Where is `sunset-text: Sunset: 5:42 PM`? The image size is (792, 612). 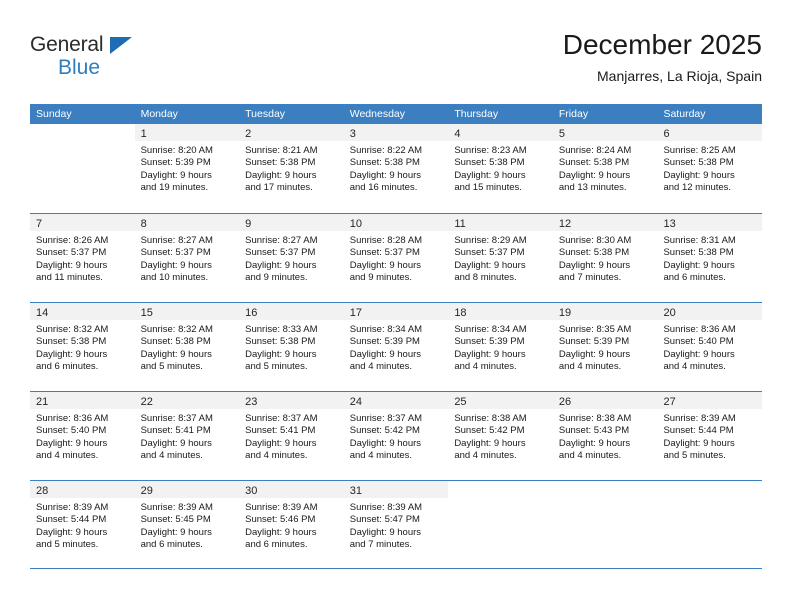
sunset-text: Sunset: 5:42 PM is located at coordinates (384, 431).